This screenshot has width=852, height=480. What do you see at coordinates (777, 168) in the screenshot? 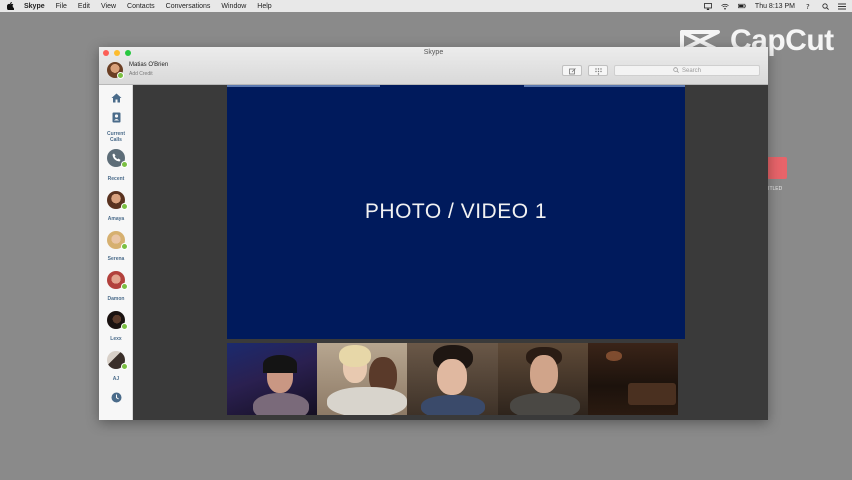
I see `desktop-file-icon` at bounding box center [777, 168].